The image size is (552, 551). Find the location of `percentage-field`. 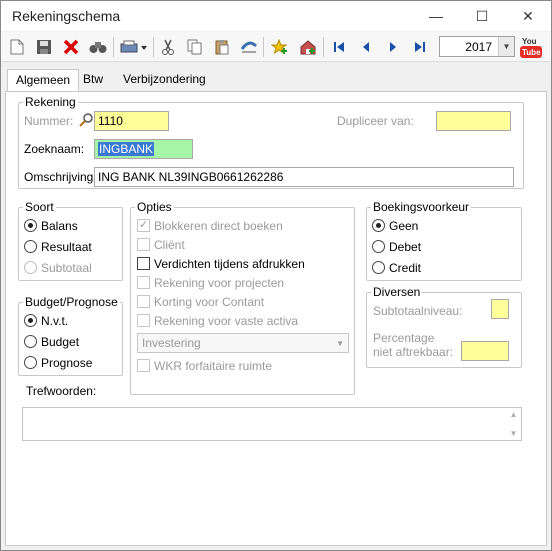

percentage-field is located at coordinates (485, 351).